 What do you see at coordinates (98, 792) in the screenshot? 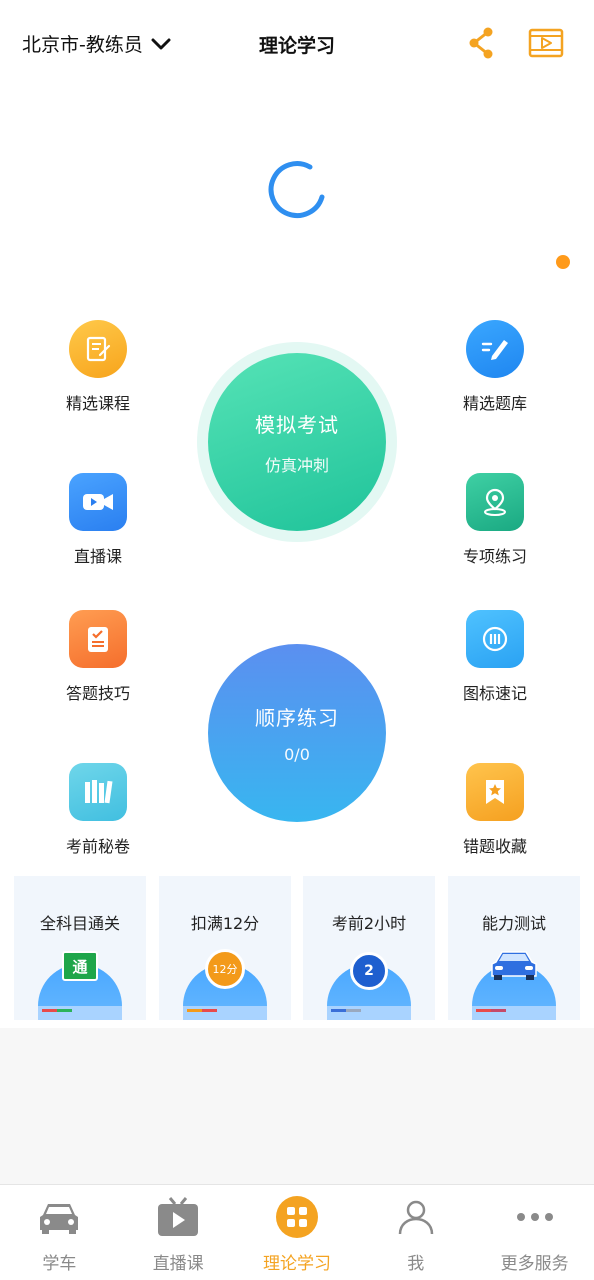
I see `books-icon` at bounding box center [98, 792].